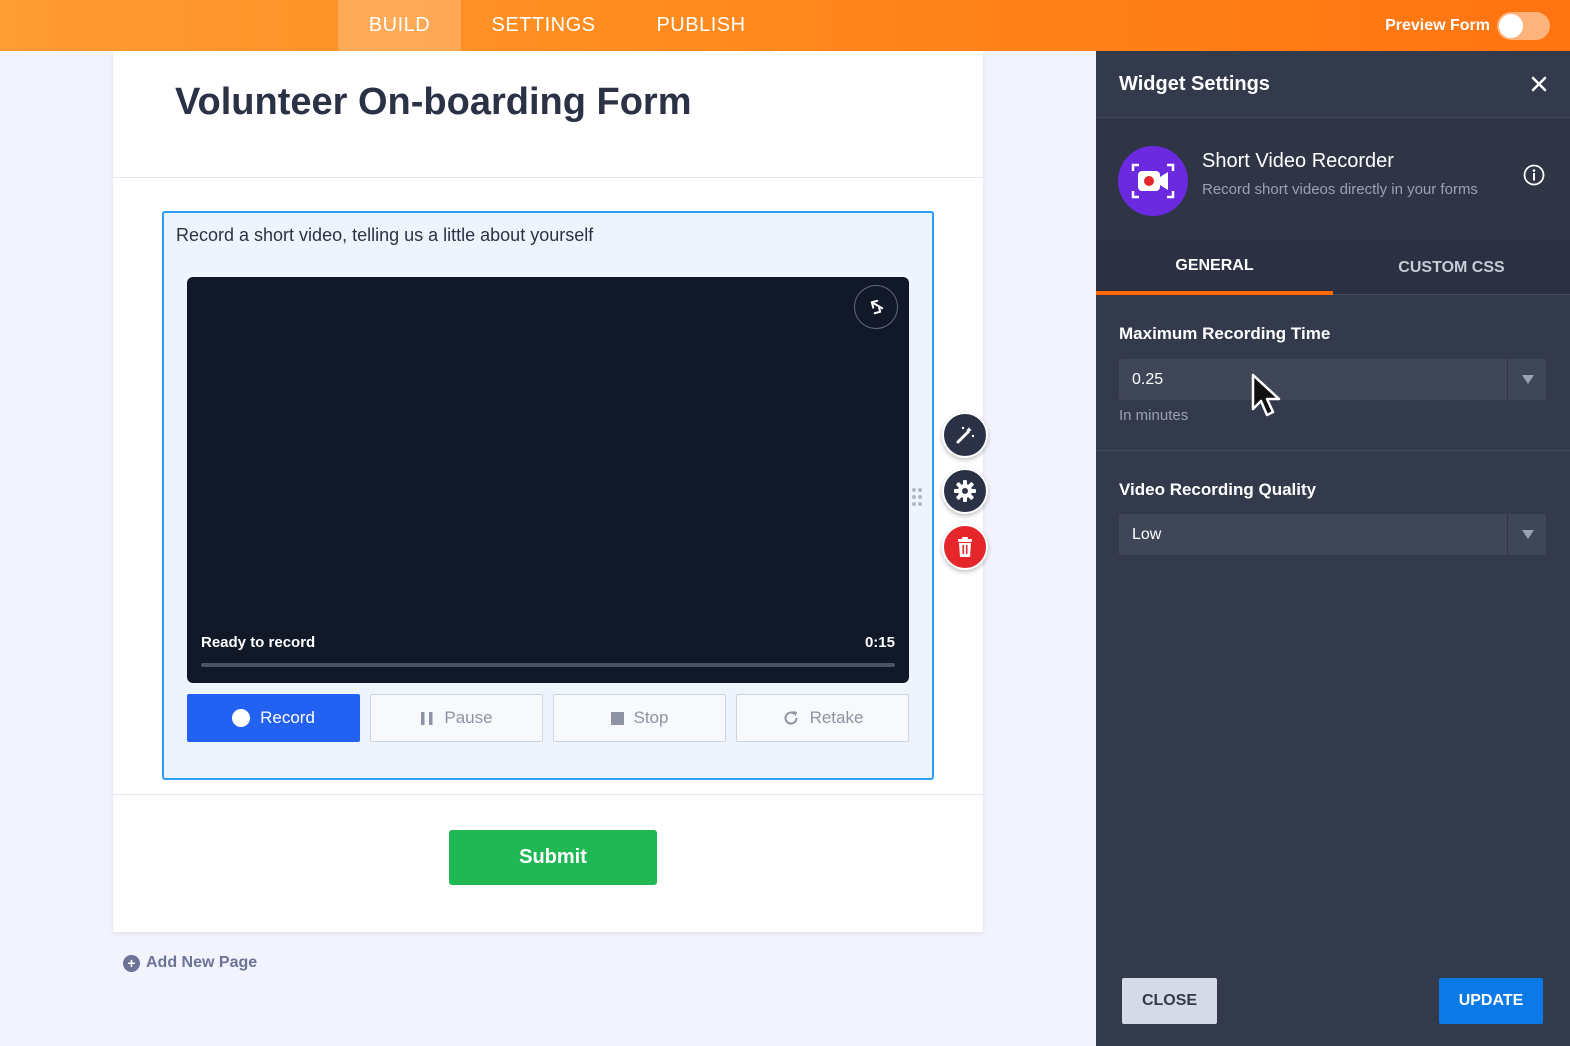 The image size is (1570, 1046). What do you see at coordinates (1154, 415) in the screenshot?
I see `max-recording-time-help: In minutes` at bounding box center [1154, 415].